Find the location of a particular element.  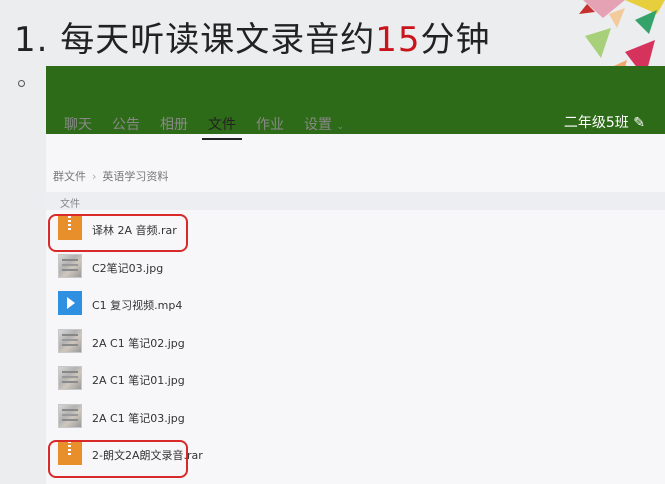

file-name: C1 复习视频.mp4 is located at coordinates (137, 305).